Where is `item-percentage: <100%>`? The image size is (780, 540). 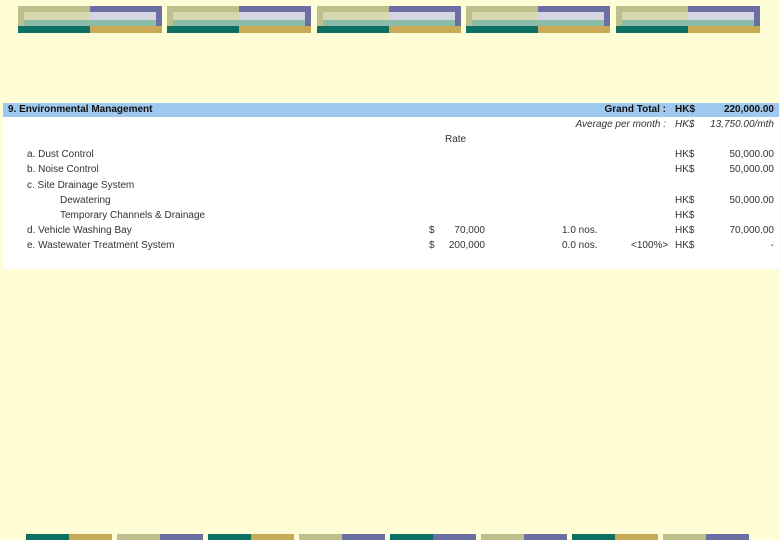
item-percentage: <100%> is located at coordinates (650, 245).